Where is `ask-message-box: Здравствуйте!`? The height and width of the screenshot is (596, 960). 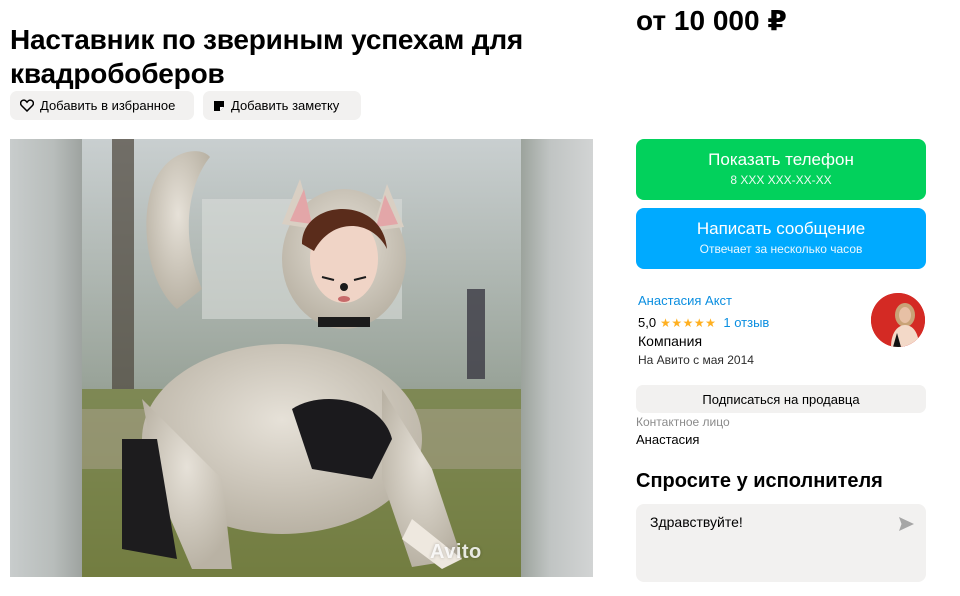 ask-message-box: Здравствуйте! is located at coordinates (781, 543).